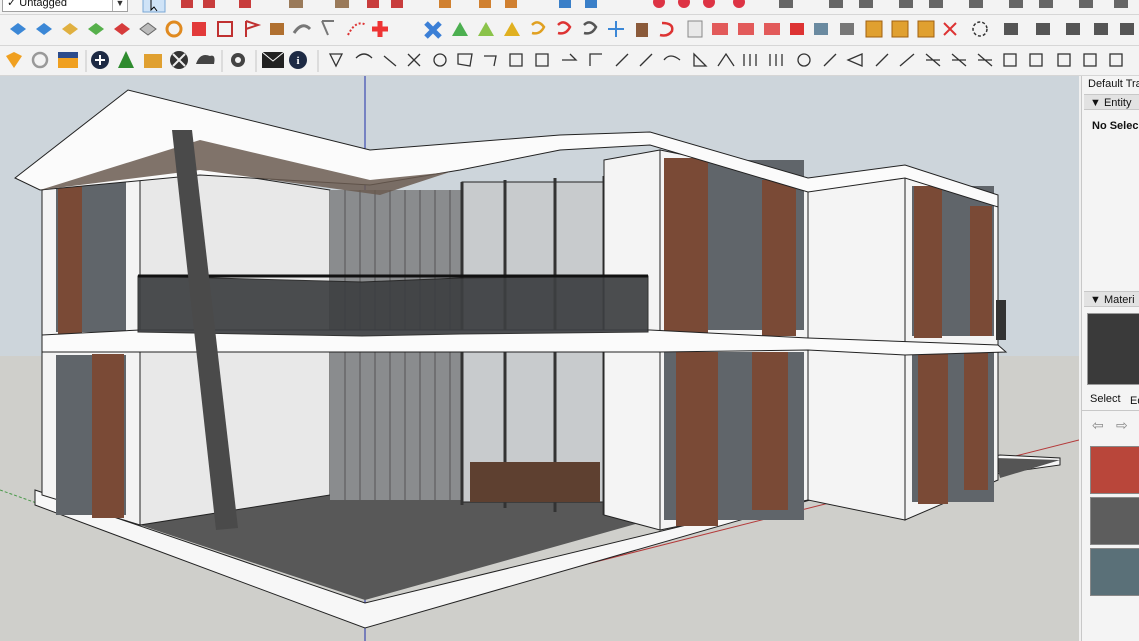  I want to click on shutter-far-upper-a, so click(928, 262).